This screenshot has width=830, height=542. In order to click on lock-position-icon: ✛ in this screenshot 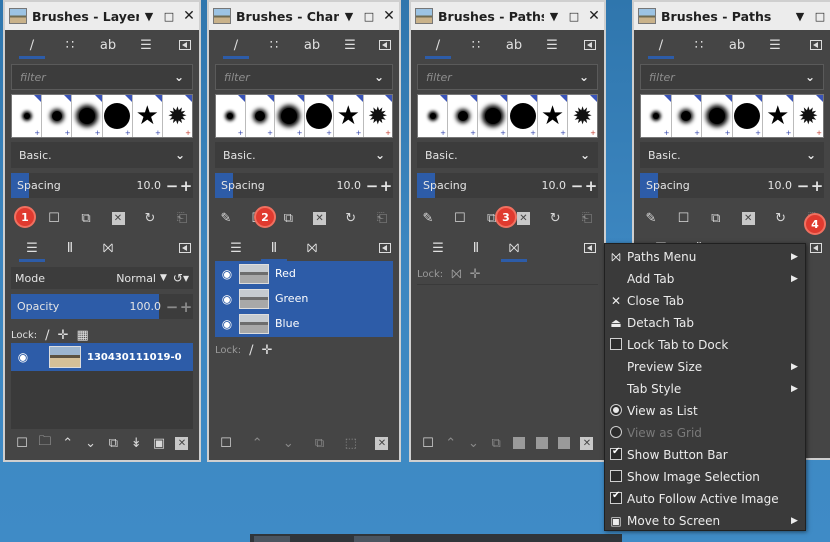, I will do `click(267, 350)`.